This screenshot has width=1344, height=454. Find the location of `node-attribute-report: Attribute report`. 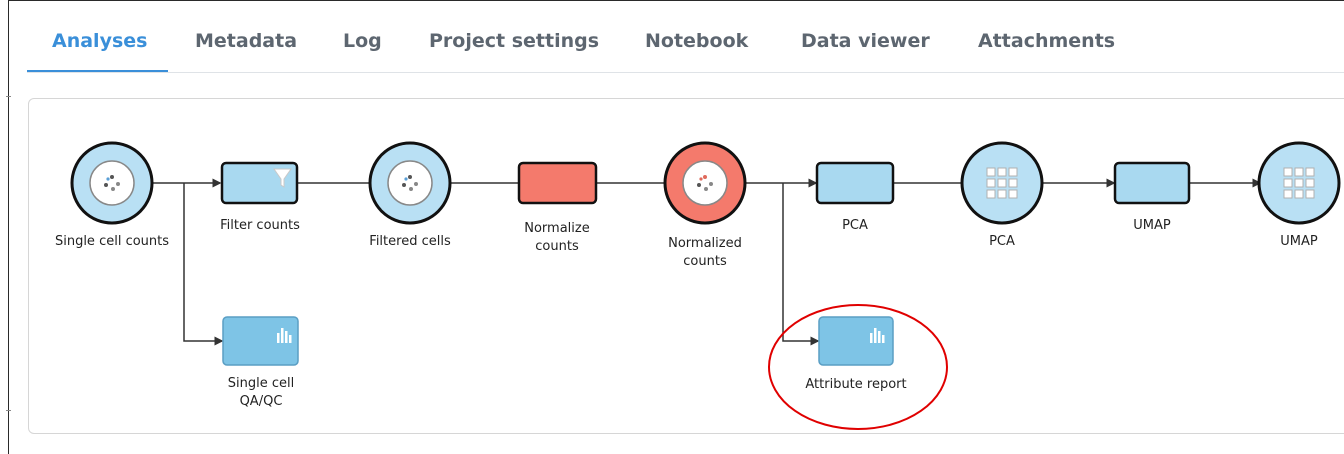

node-attribute-report: Attribute report is located at coordinates (856, 354).